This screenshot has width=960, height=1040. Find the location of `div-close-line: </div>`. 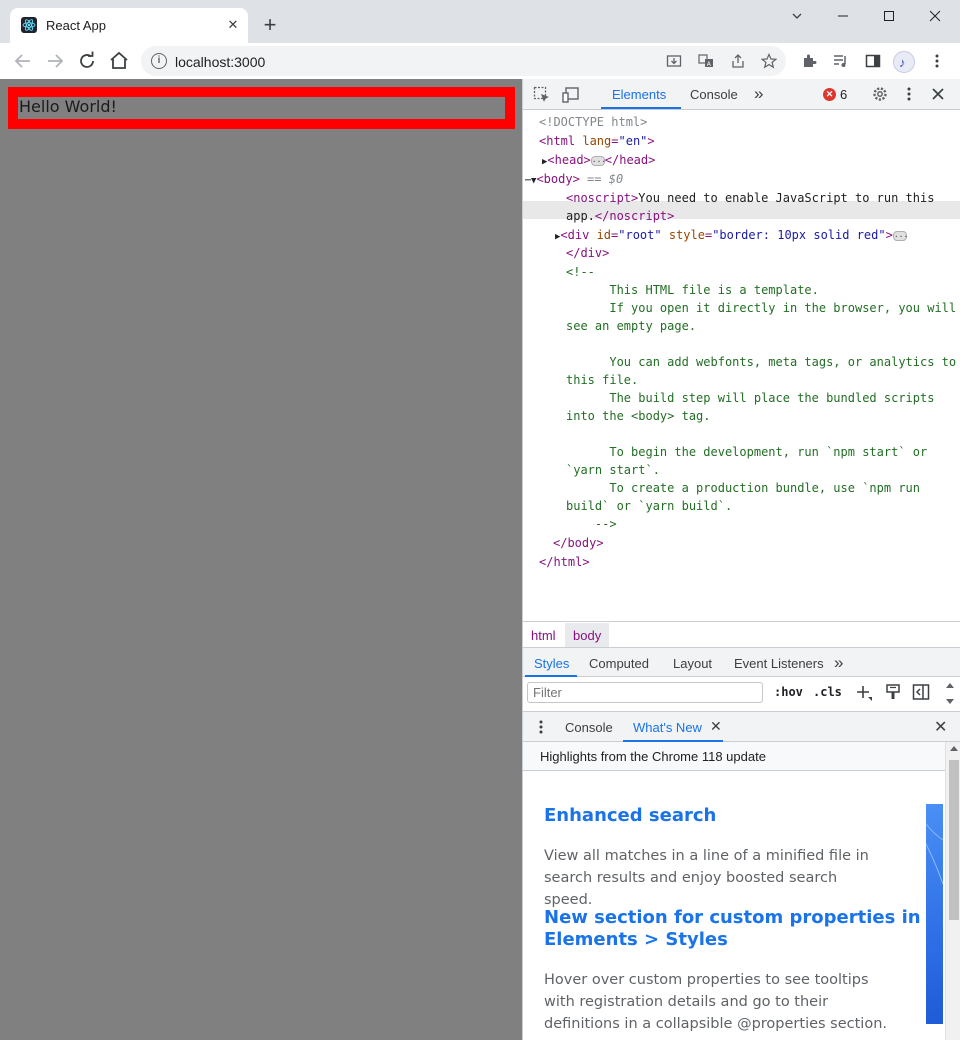

div-close-line: </div> is located at coordinates (587, 253).